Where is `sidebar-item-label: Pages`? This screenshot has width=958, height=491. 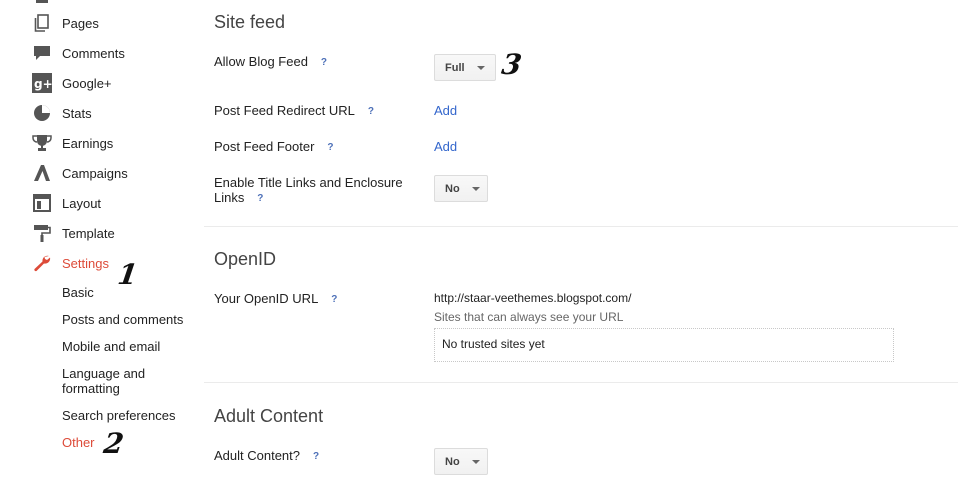 sidebar-item-label: Pages is located at coordinates (80, 23).